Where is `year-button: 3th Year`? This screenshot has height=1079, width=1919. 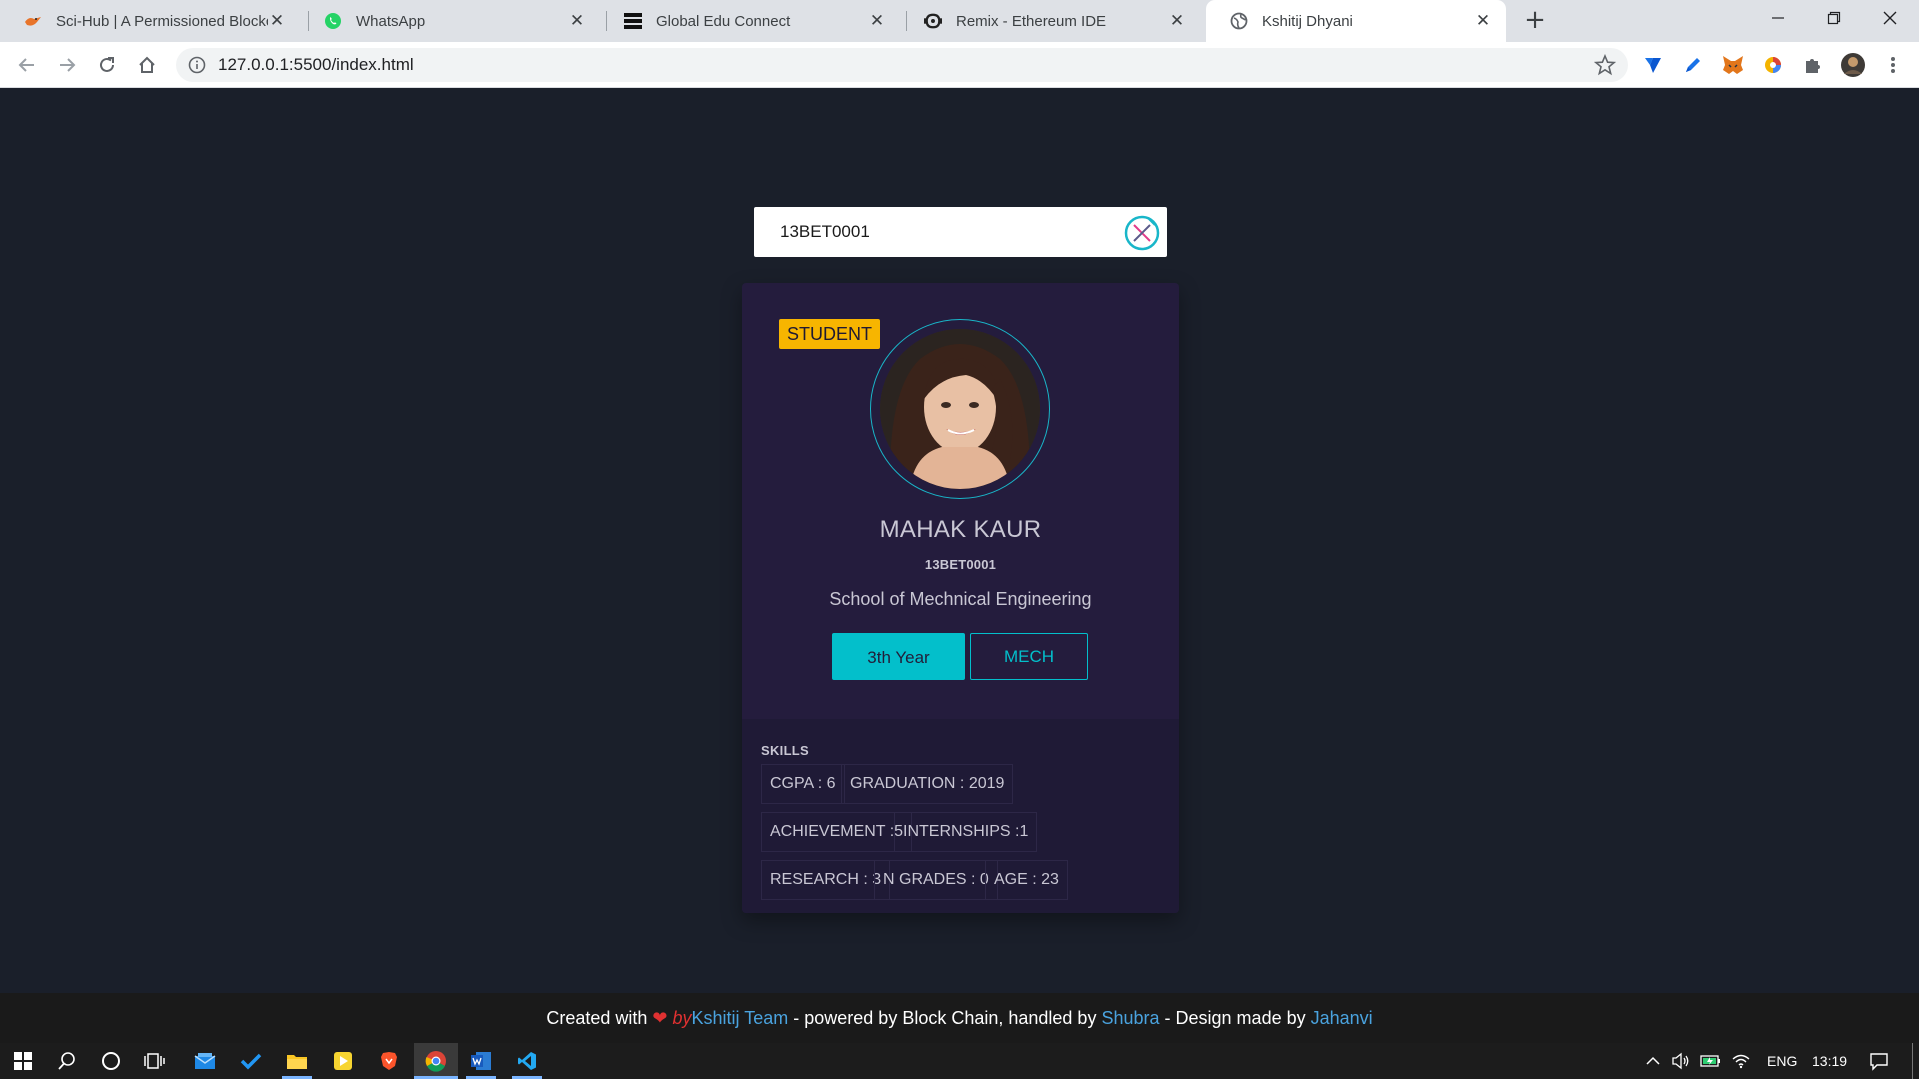 year-button: 3th Year is located at coordinates (898, 656).